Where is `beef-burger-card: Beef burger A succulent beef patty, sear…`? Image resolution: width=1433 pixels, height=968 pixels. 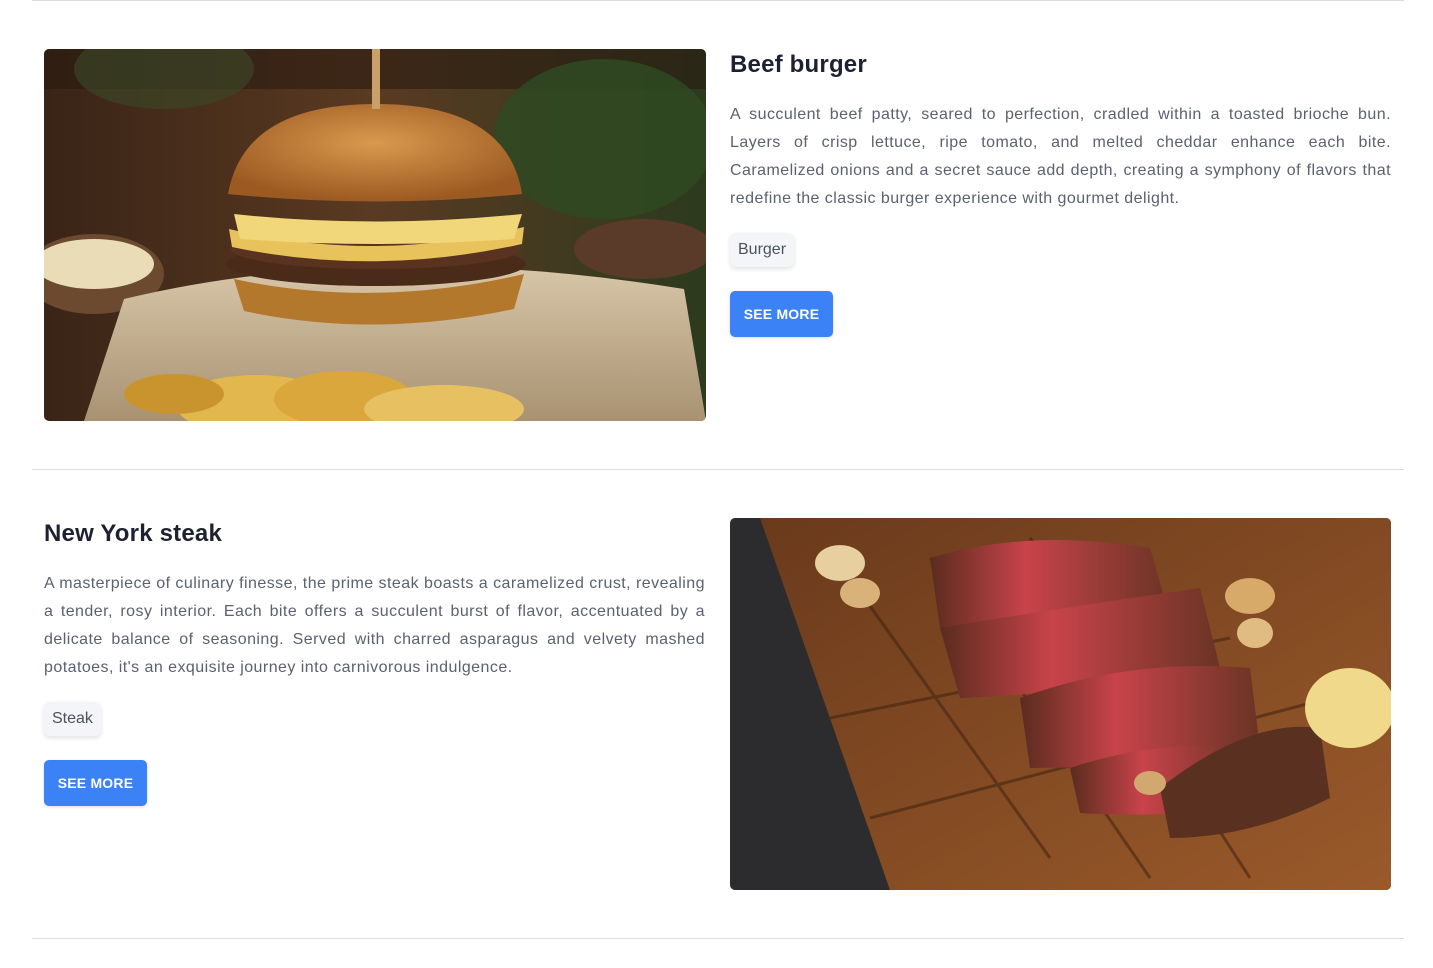
beef-burger-card: Beef burger A succulent beef patty, sear… is located at coordinates (1060, 193).